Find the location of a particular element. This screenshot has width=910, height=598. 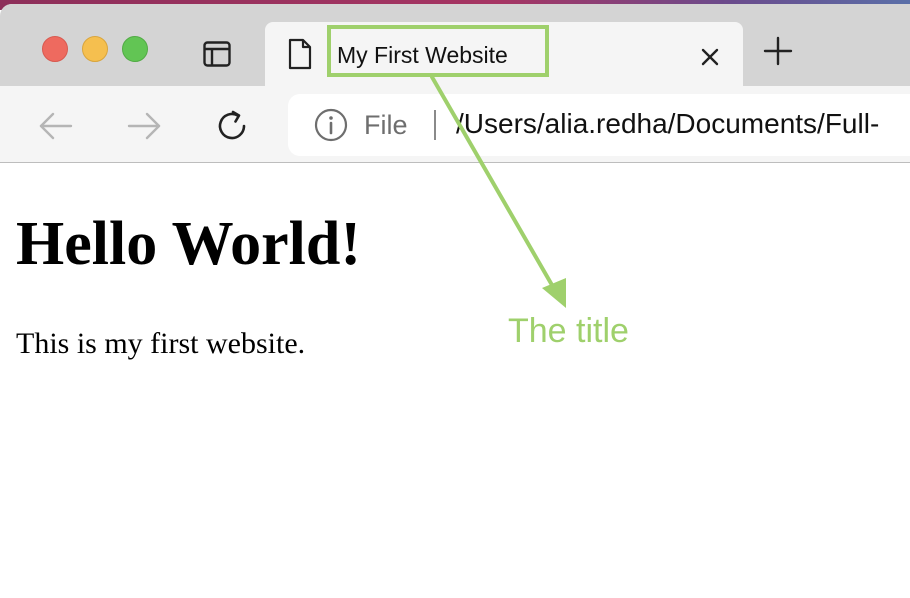

info-icon is located at coordinates (331, 125).